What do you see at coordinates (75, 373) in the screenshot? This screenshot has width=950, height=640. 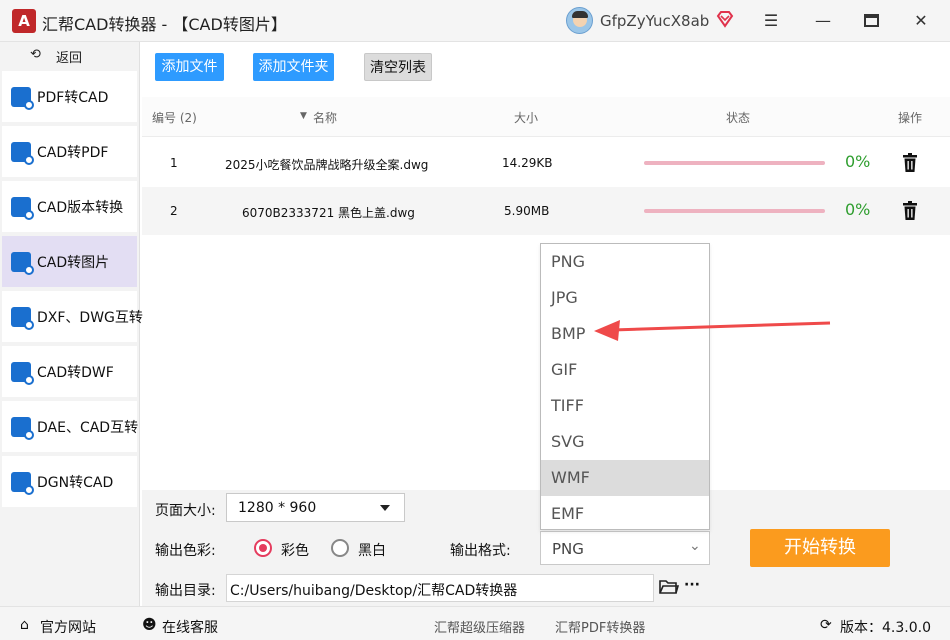 I see `nav-item-label: CAD转DWF` at bounding box center [75, 373].